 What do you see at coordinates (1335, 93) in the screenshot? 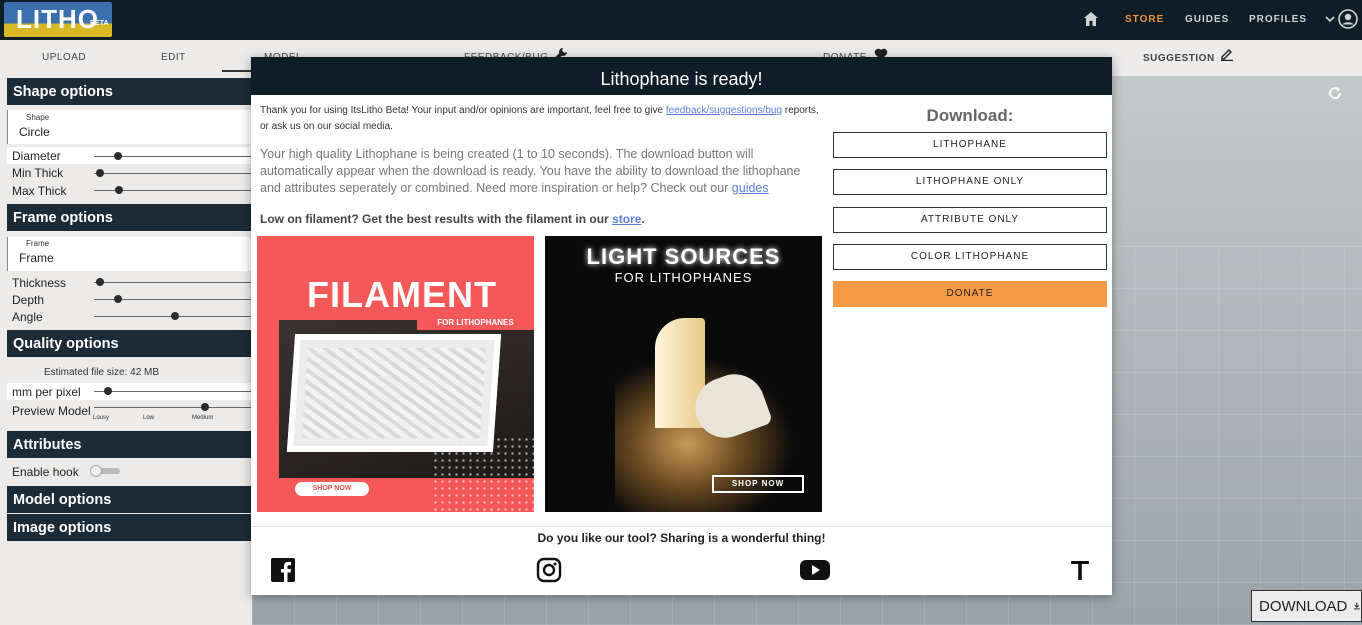
I see `refresh-icon` at bounding box center [1335, 93].